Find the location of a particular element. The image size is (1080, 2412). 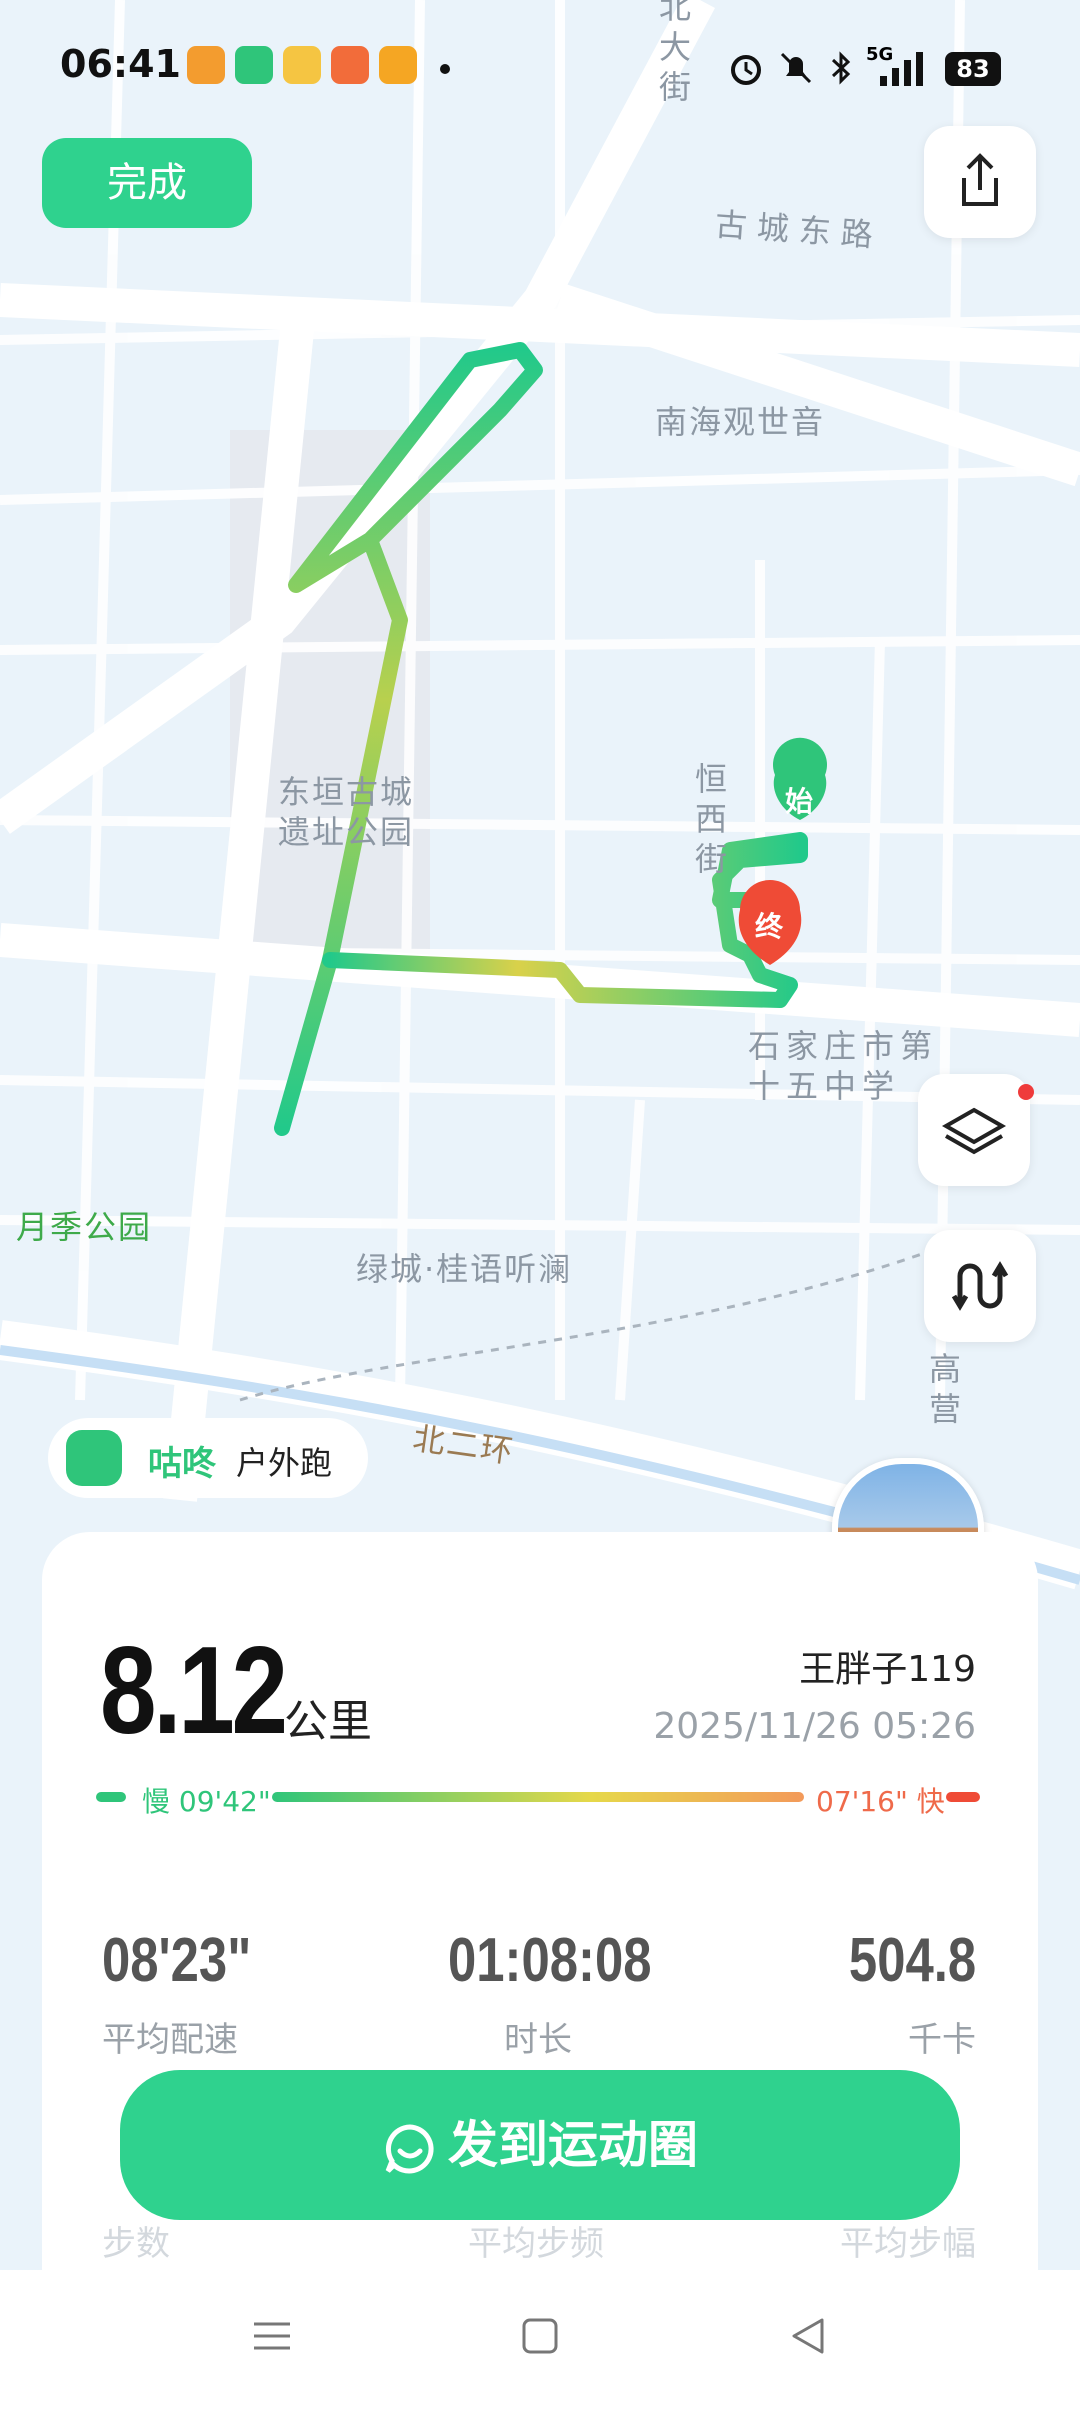

activity-datetime: 2025/11/26 05:26 is located at coordinates (814, 1726).